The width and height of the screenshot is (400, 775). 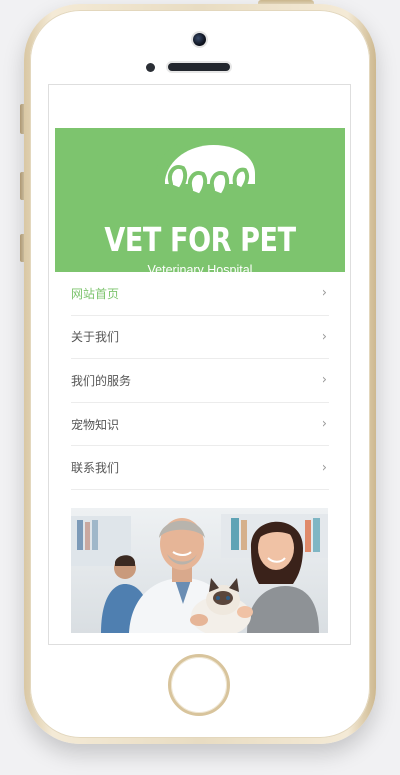 What do you see at coordinates (95, 337) in the screenshot?
I see `menu-item-label: 关于我们` at bounding box center [95, 337].